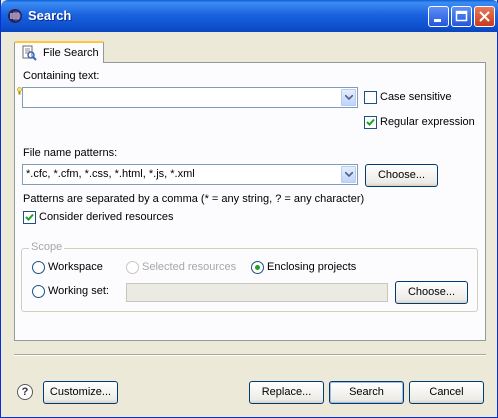 The height and width of the screenshot is (418, 498). I want to click on file-name-patterns-value: *.cfc, *.cfm, *.css, *.html, *.js, *.xml, so click(110, 174).